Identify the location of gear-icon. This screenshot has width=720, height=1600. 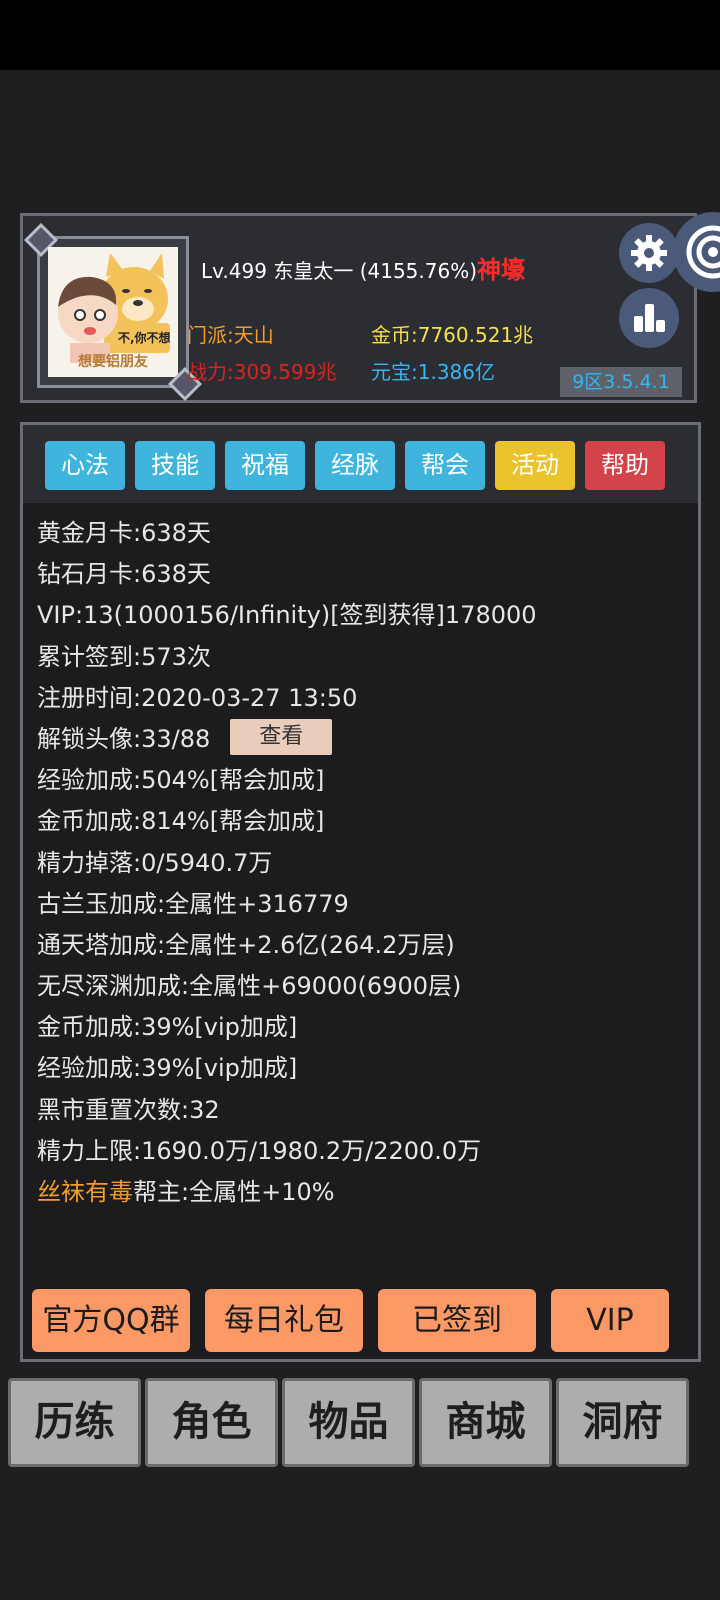
(649, 253).